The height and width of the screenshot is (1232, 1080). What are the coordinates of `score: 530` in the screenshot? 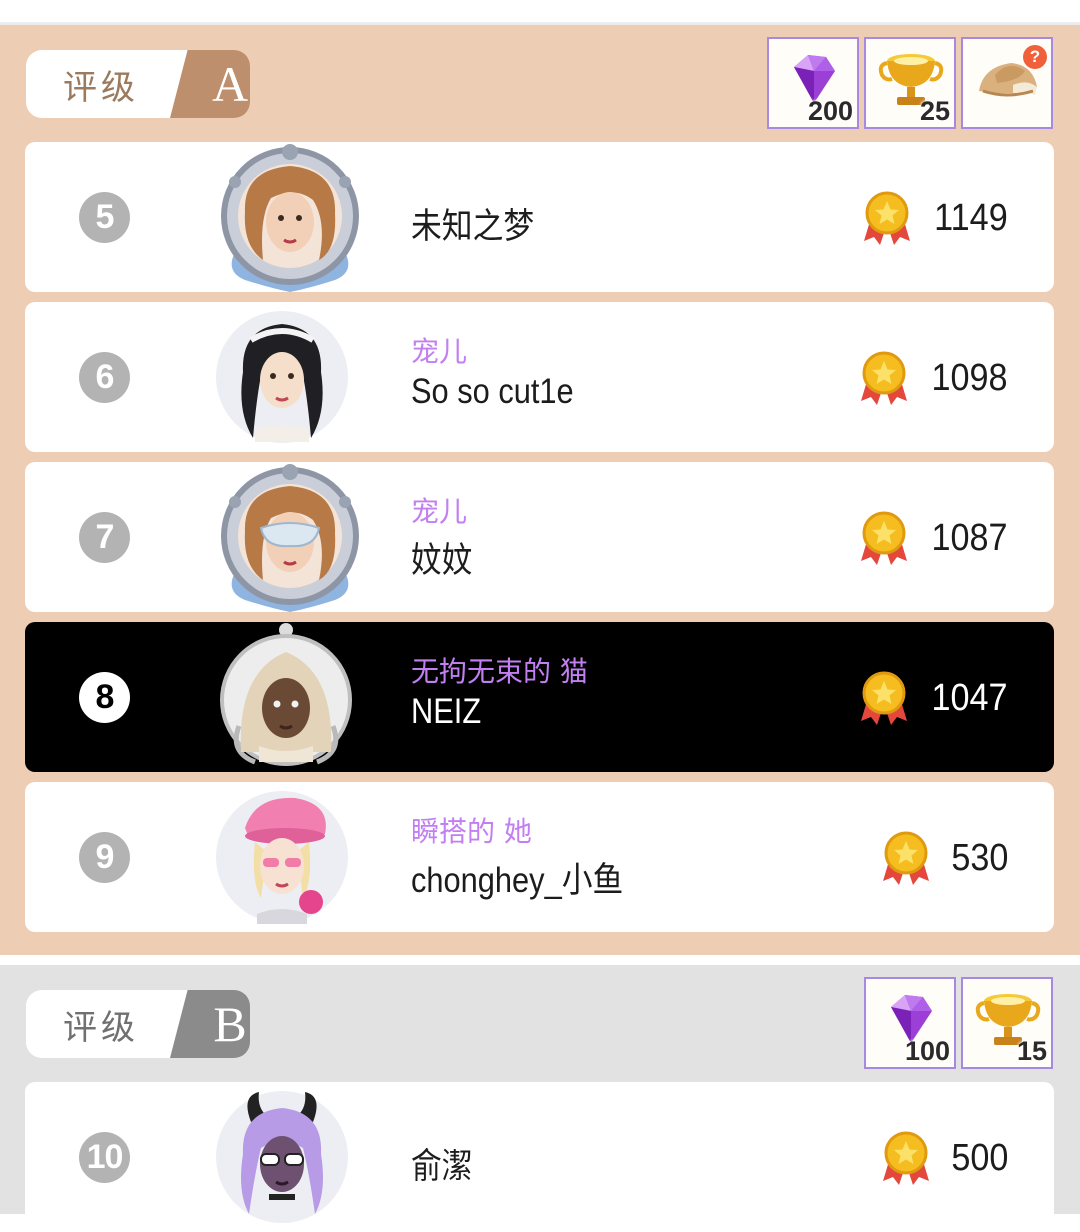 It's located at (944, 858).